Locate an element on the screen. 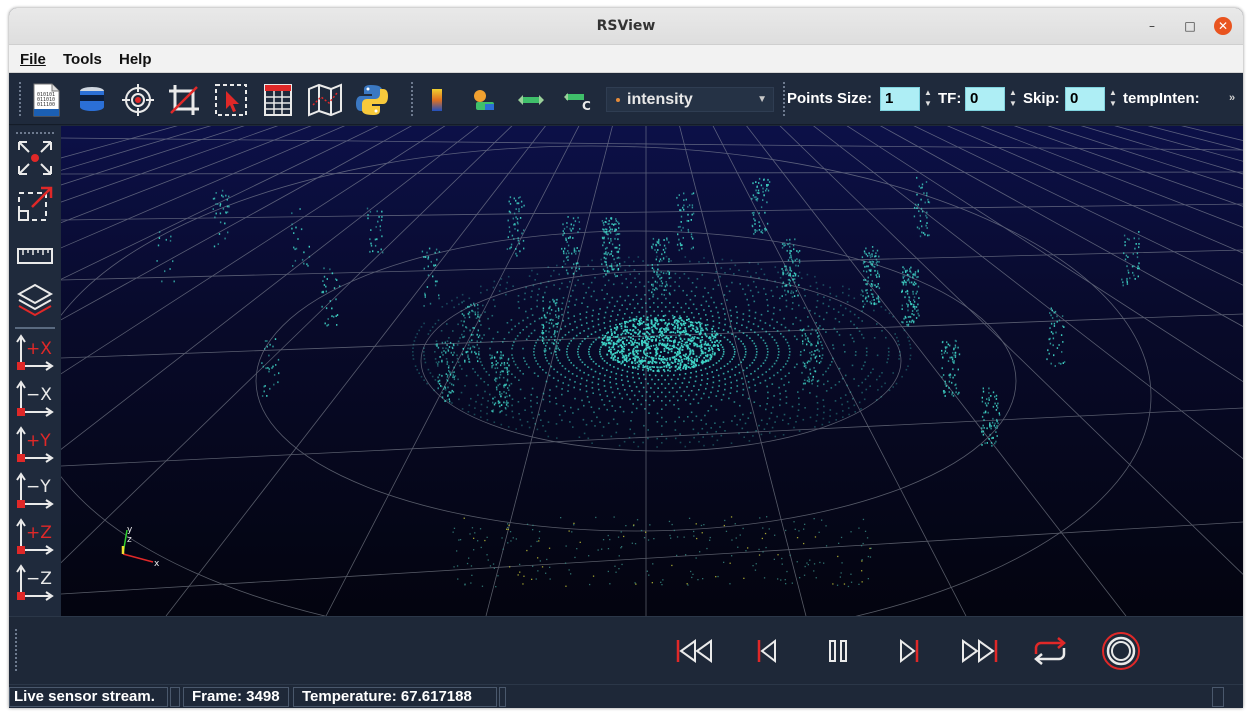 The height and width of the screenshot is (715, 1252). next-frame-button is located at coordinates (909, 651).